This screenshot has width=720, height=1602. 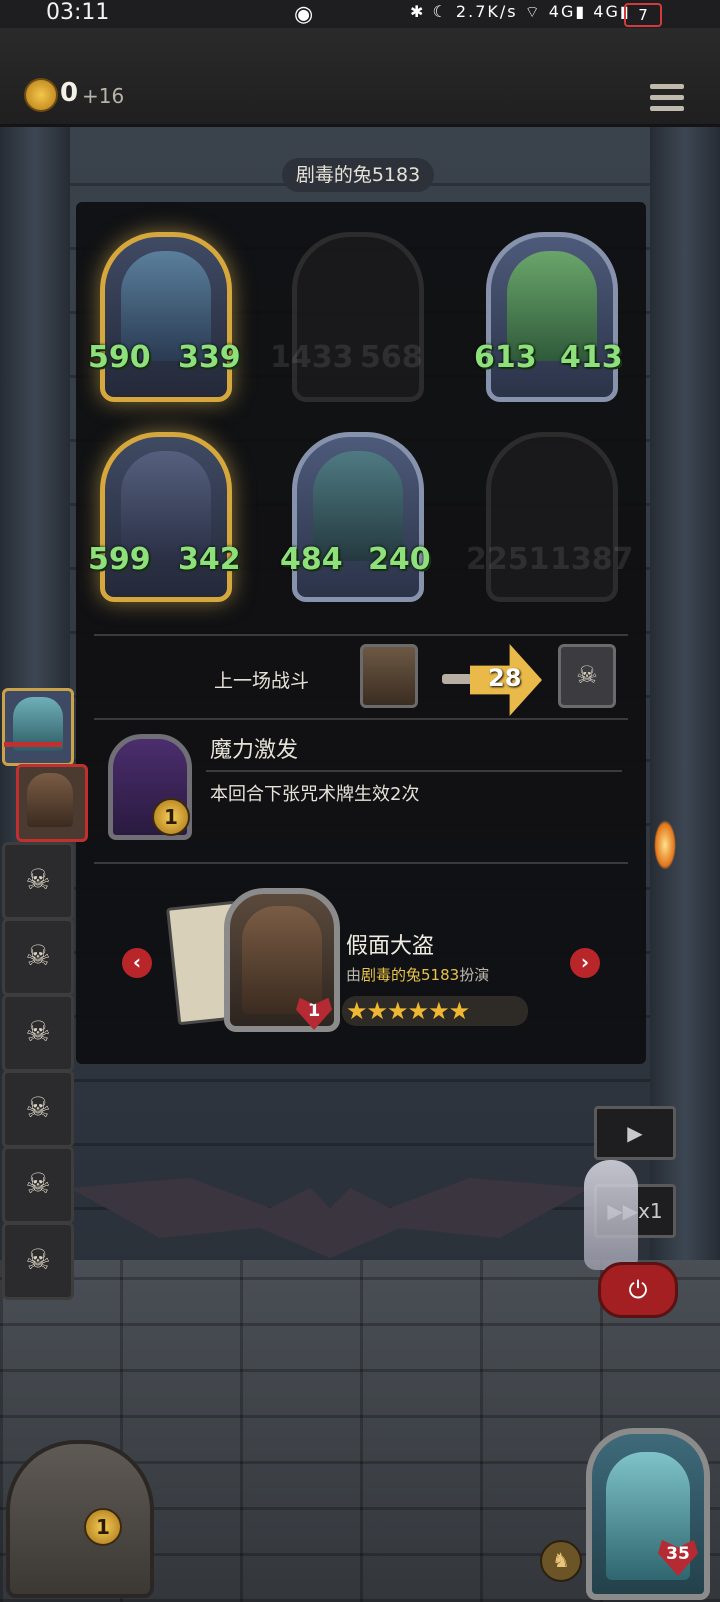 I want to click on coin-count: 0, so click(x=69, y=93).